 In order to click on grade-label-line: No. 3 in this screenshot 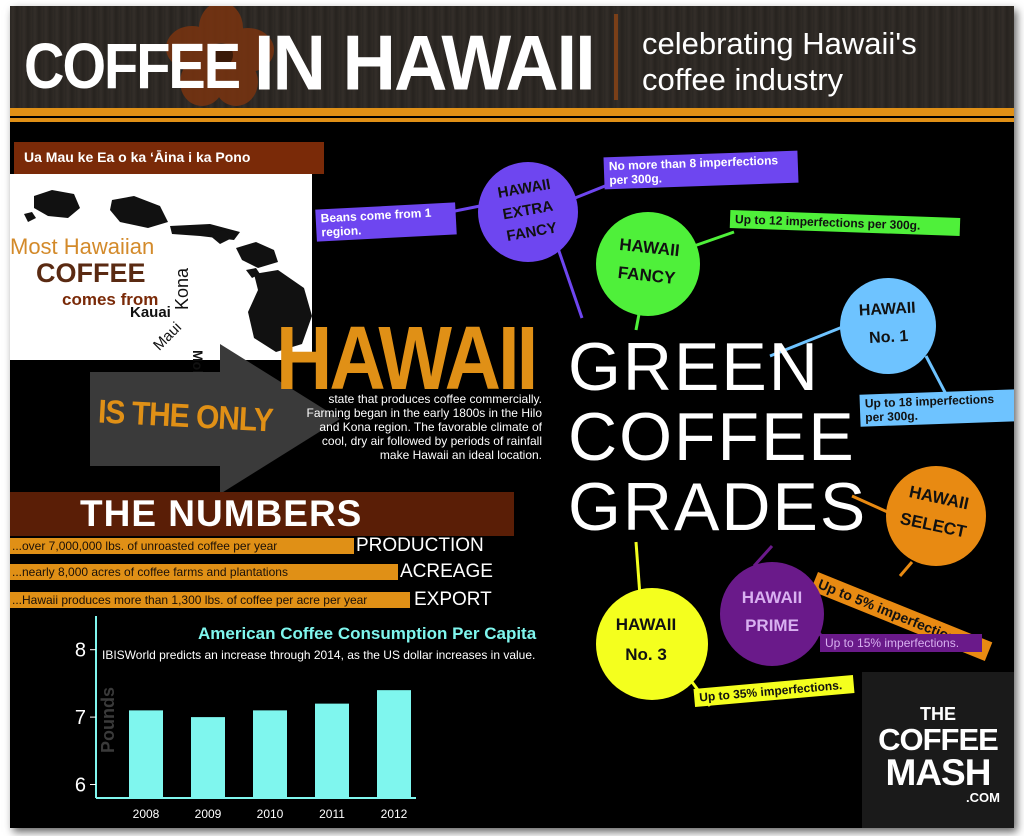, I will do `click(646, 654)`.